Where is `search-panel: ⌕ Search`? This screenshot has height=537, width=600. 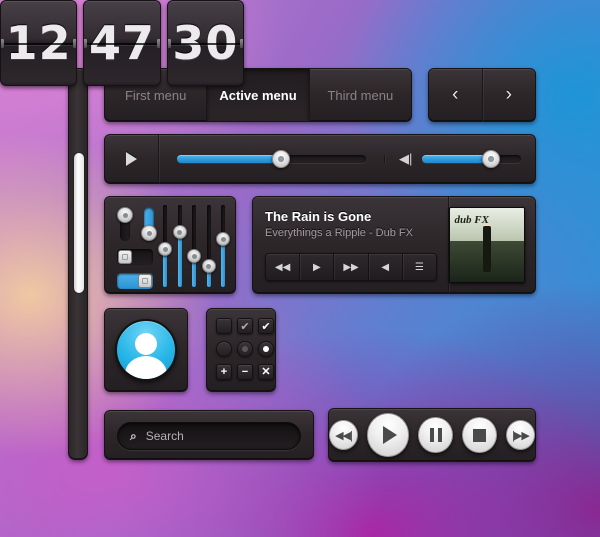
search-panel: ⌕ Search is located at coordinates (209, 435).